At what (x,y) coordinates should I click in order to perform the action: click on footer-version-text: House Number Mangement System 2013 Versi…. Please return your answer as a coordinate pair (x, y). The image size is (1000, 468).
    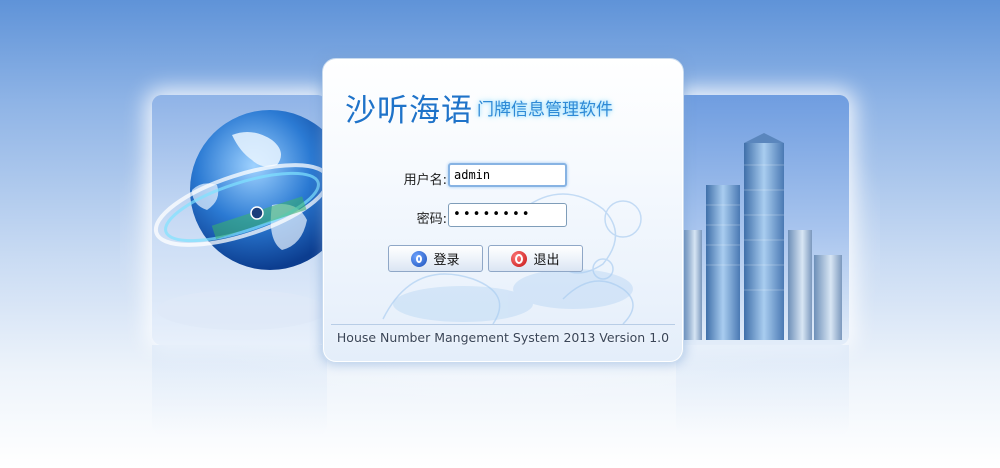
    Looking at the image, I should click on (503, 337).